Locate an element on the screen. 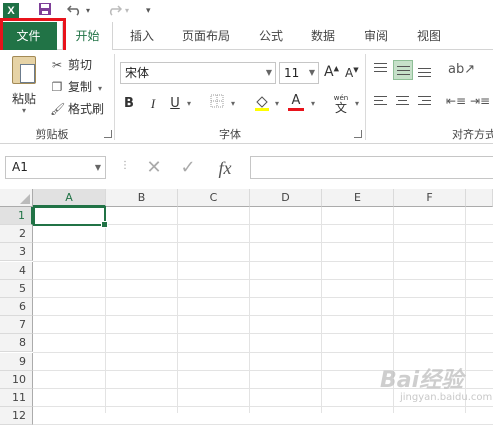 The width and height of the screenshot is (493, 425). font-launcher-icon is located at coordinates (358, 134).